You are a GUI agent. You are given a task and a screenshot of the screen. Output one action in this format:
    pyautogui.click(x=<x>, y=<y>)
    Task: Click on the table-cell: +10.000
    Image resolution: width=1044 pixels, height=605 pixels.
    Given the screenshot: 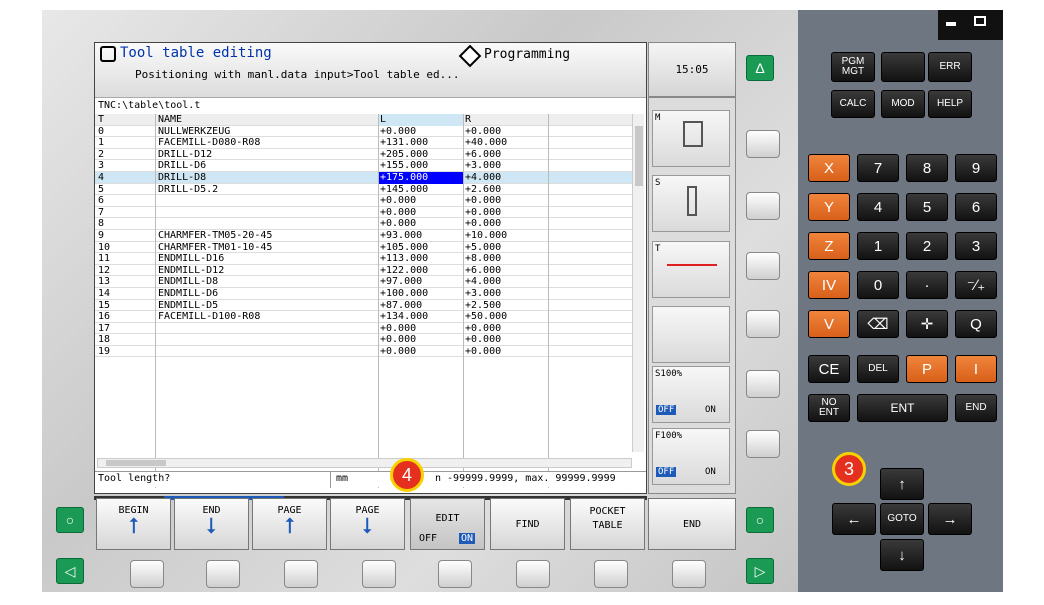 What is the action you would take?
    pyautogui.click(x=486, y=236)
    